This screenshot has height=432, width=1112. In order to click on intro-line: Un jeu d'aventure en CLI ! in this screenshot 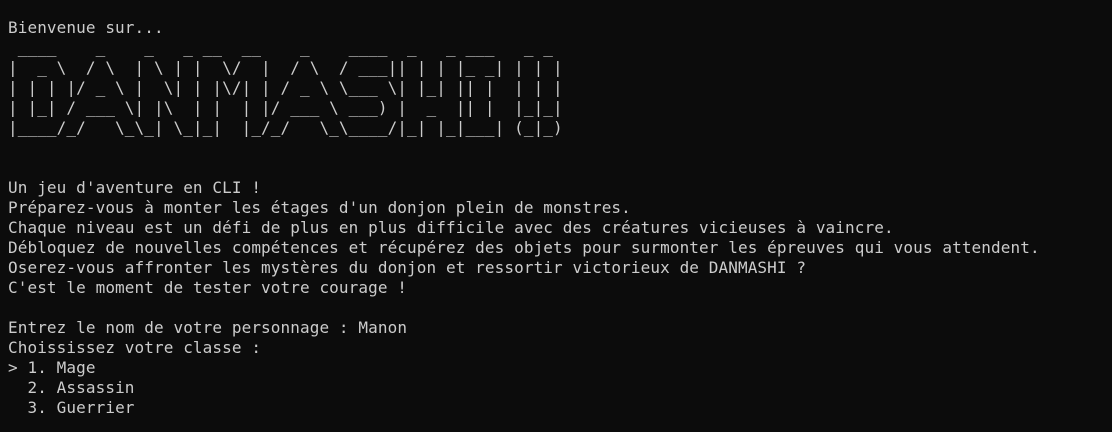, I will do `click(135, 187)`.